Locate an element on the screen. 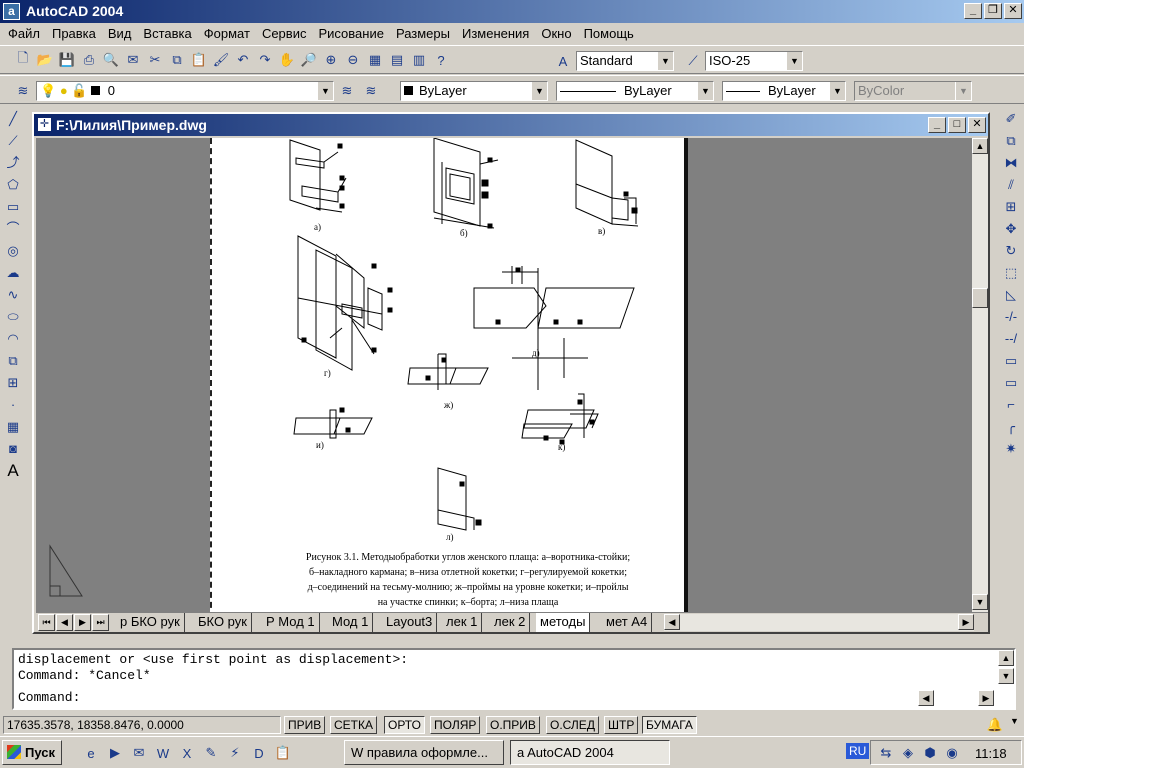 This screenshot has height=768, width=1152. tab-layout: лек 2 is located at coordinates (510, 622).